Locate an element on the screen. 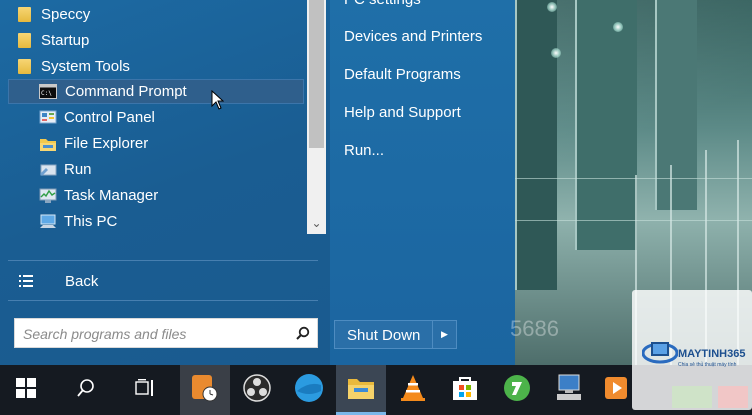 The height and width of the screenshot is (415, 752). clock-app-icon is located at coordinates (205, 390).